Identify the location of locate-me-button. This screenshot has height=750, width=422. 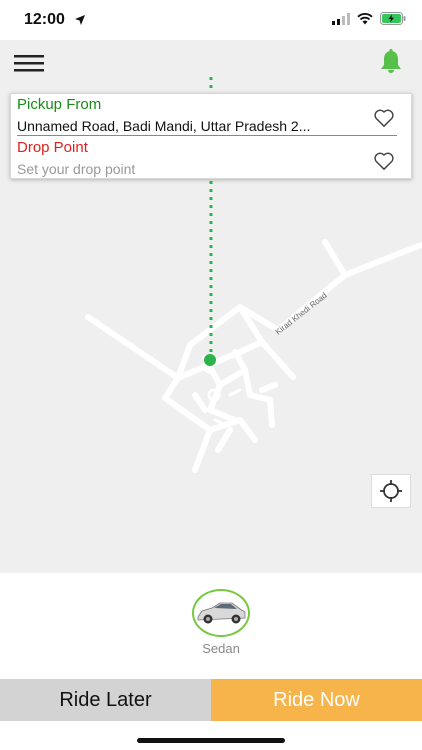
(391, 491).